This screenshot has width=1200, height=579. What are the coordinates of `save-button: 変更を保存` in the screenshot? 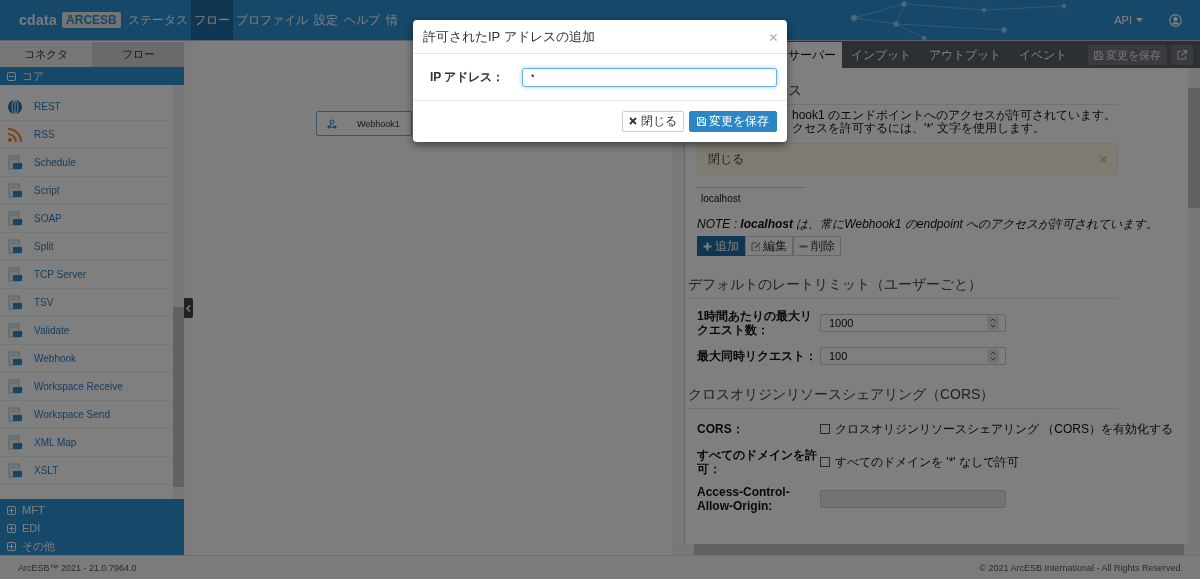 It's located at (733, 121).